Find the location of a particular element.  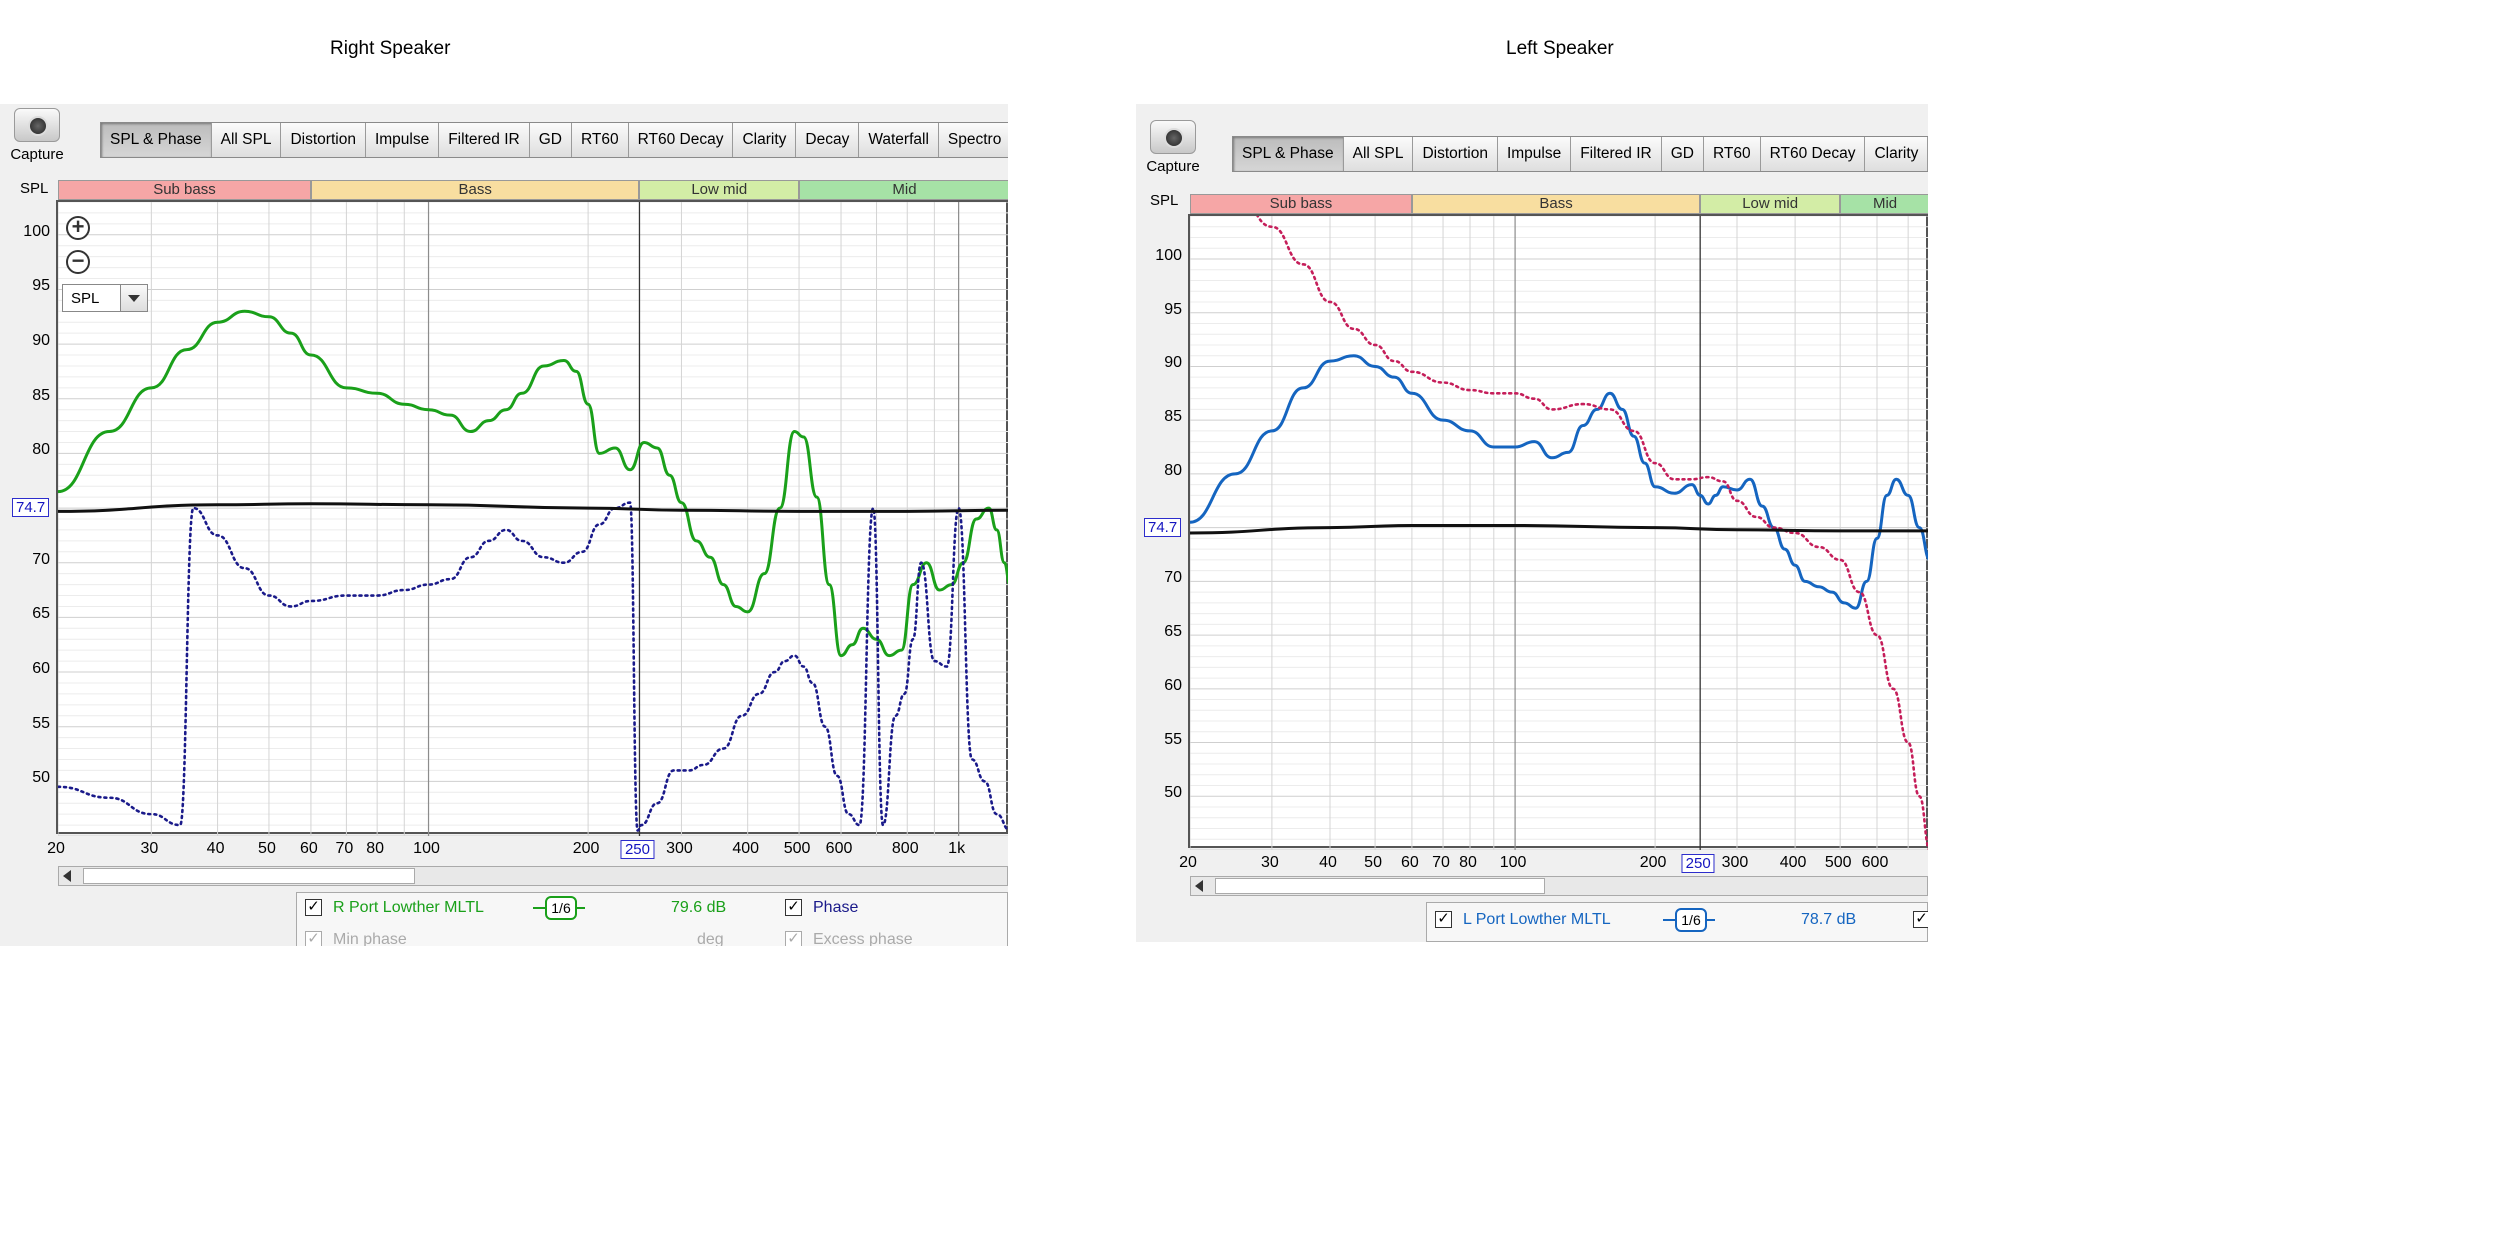

right-tab-decay: Decay is located at coordinates (828, 140).